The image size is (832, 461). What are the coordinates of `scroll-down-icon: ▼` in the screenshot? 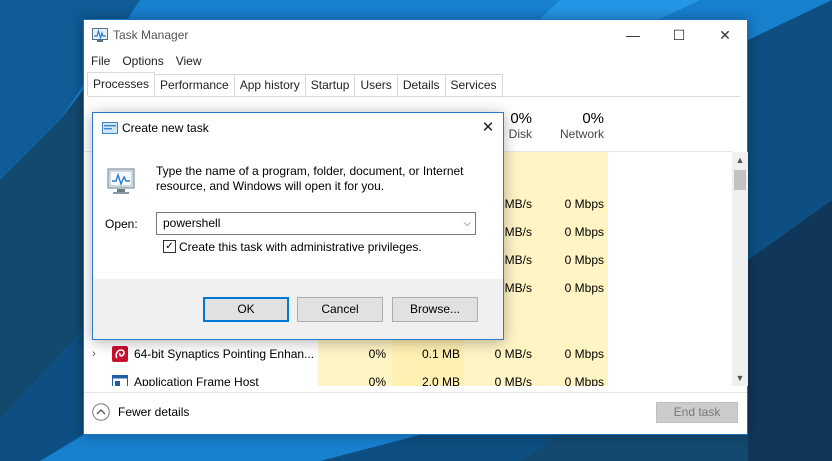 It's located at (740, 378).